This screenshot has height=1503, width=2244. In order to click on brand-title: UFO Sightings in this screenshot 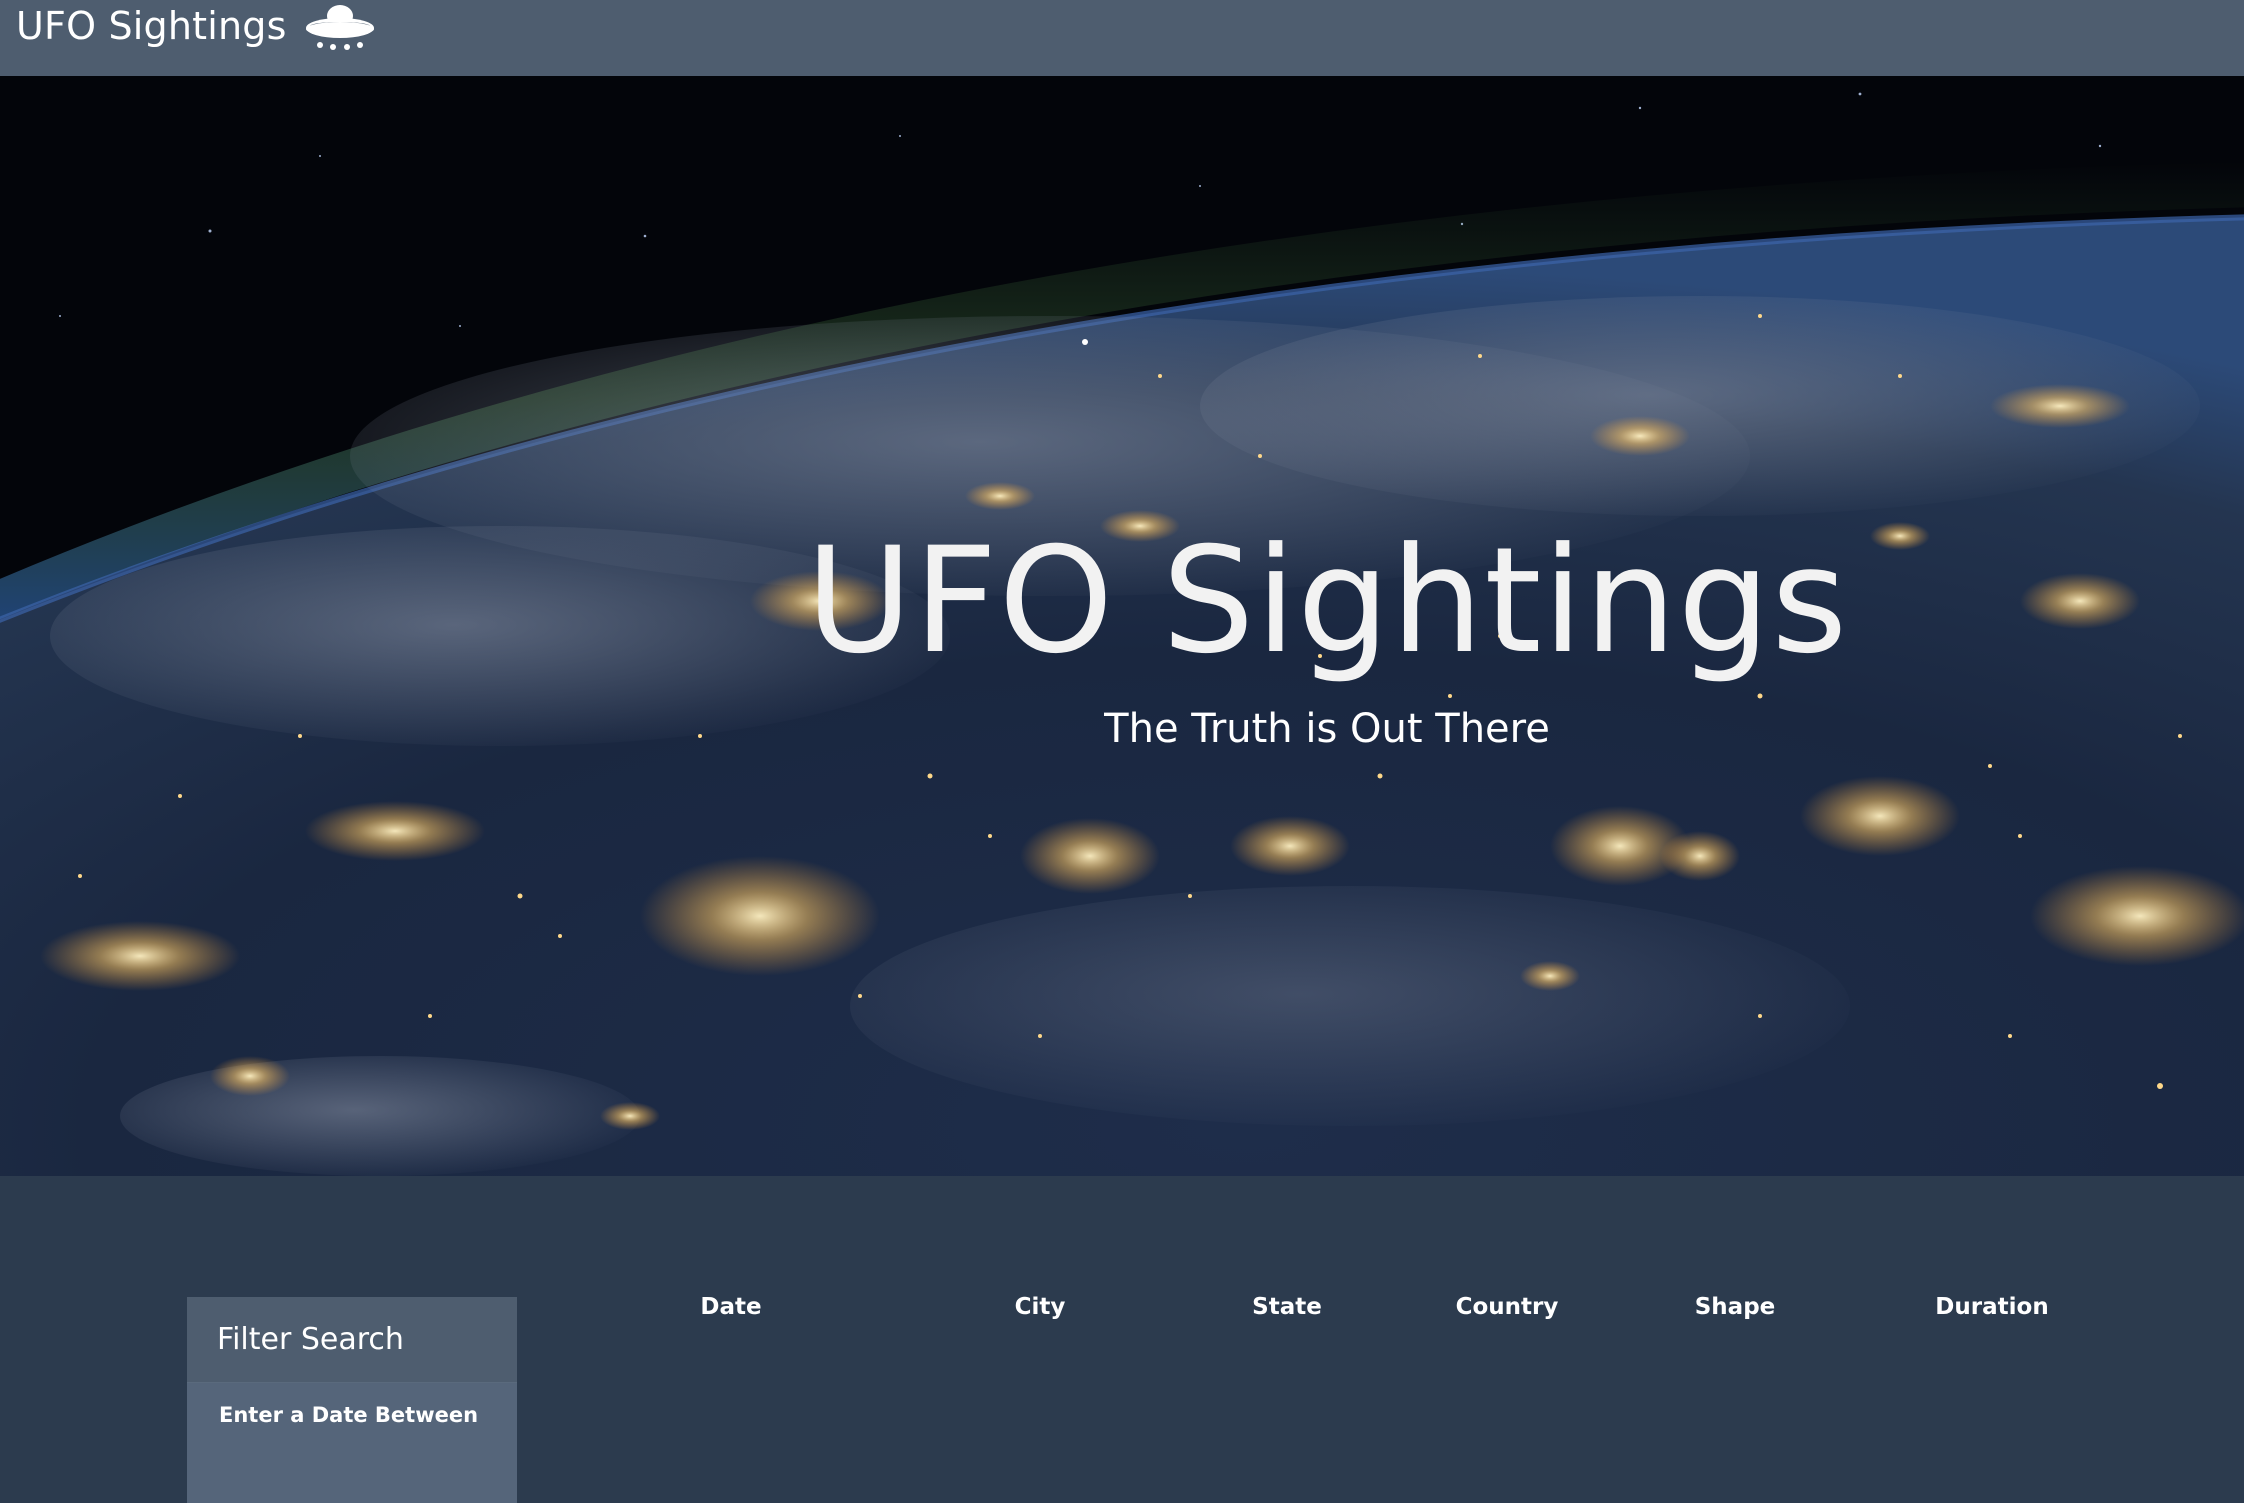, I will do `click(151, 26)`.